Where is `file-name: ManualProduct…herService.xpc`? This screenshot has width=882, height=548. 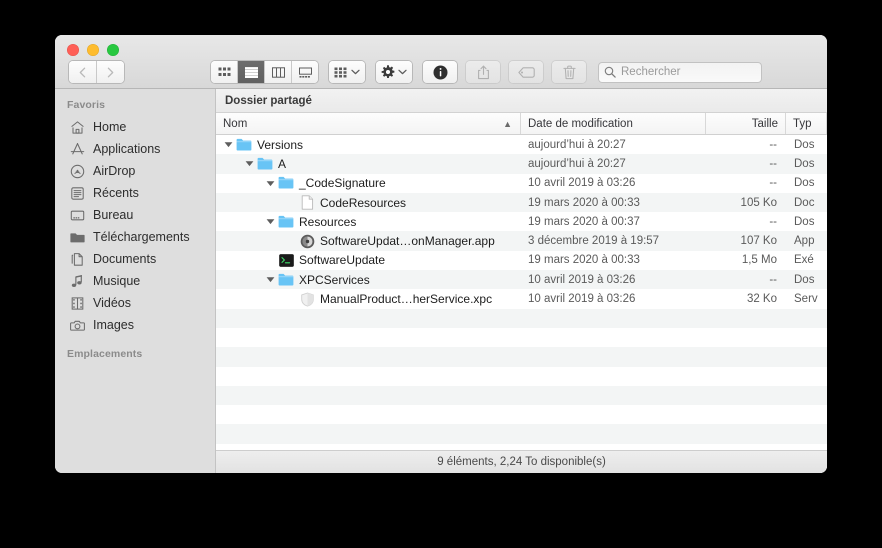
file-name: ManualProduct…herService.xpc is located at coordinates (406, 299).